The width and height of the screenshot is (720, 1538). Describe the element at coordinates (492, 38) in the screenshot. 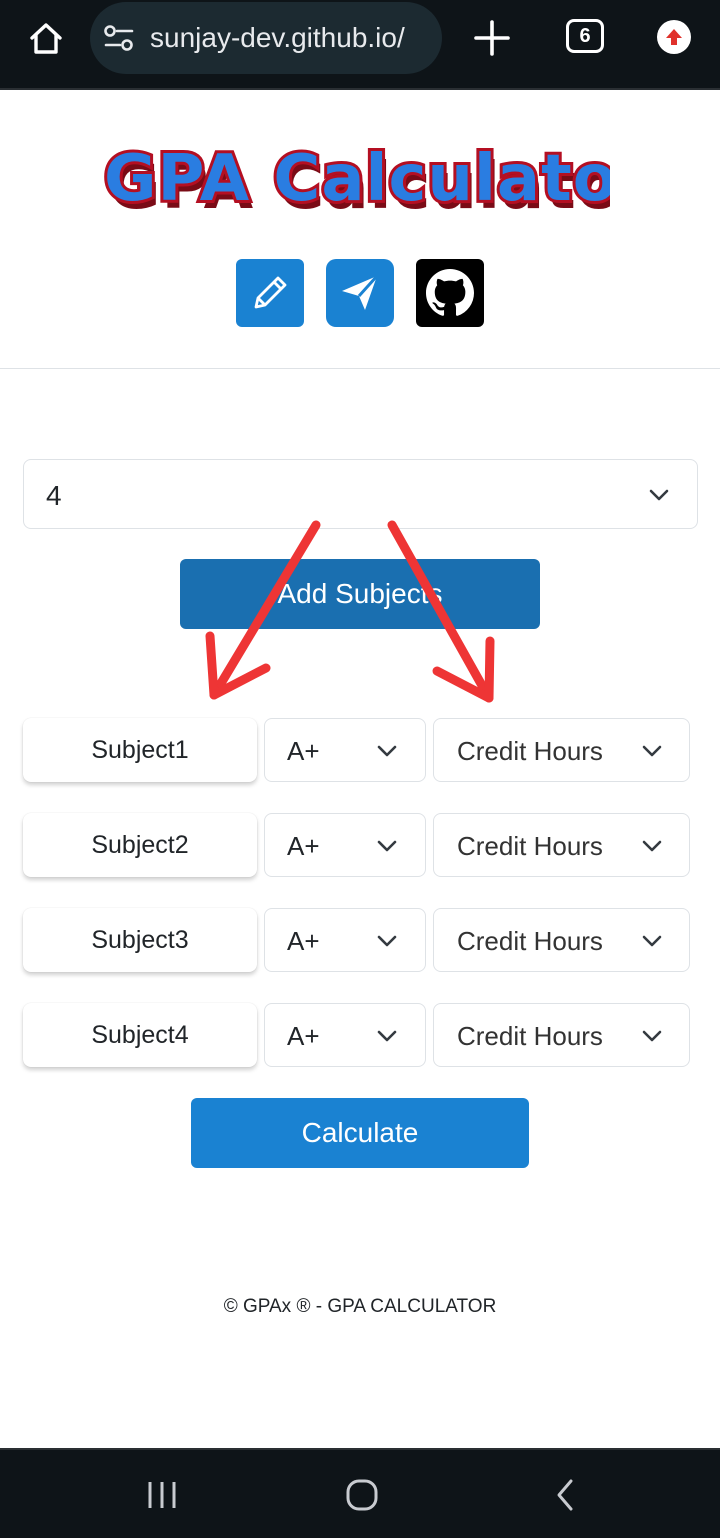

I see `plus-icon` at that location.